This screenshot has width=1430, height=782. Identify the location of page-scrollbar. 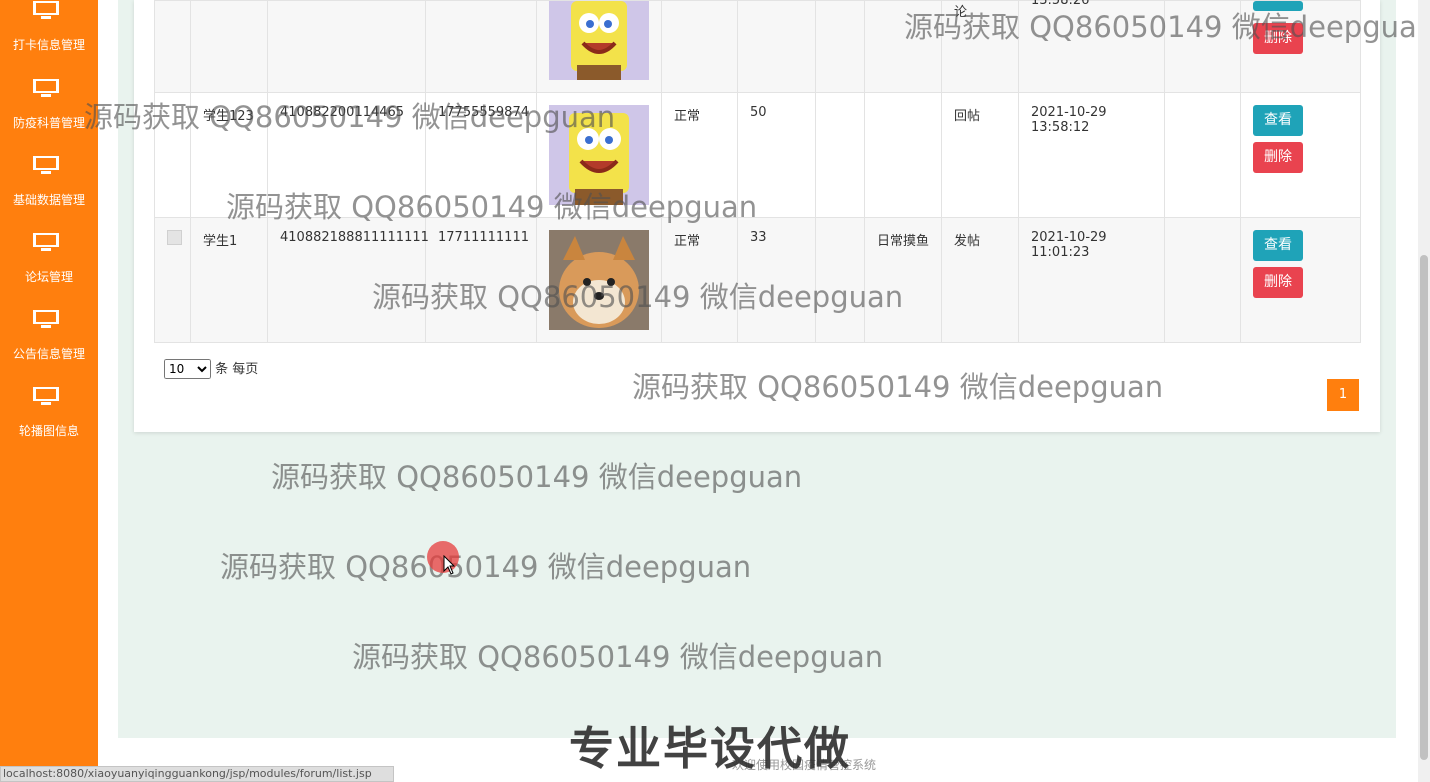
(1424, 391).